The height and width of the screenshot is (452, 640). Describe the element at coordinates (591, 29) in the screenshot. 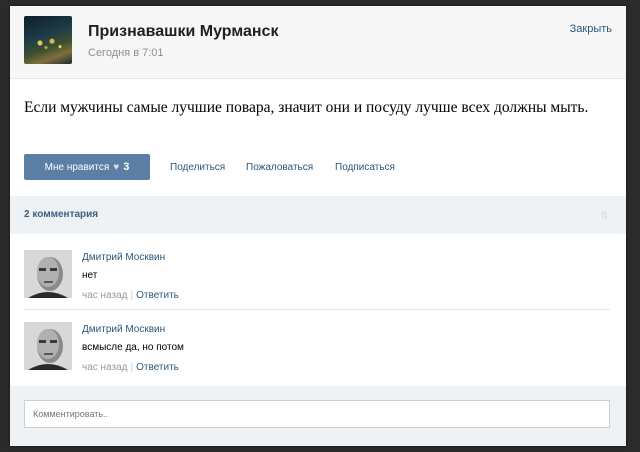

I see `close-link: Закрыть` at that location.